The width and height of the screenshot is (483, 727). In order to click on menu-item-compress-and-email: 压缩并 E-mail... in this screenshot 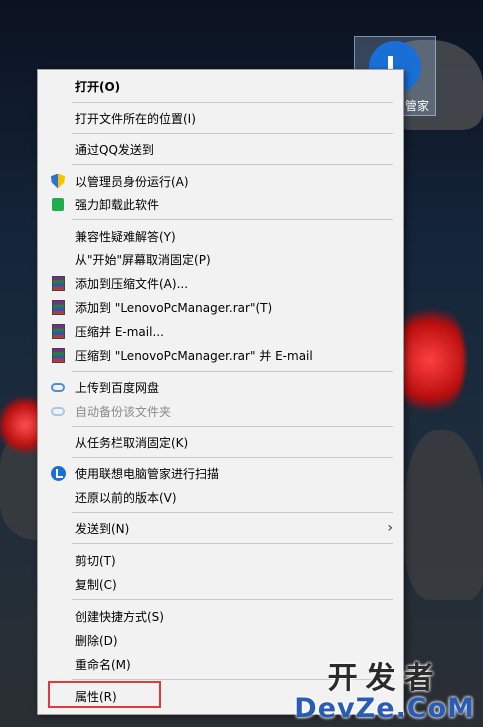, I will do `click(220, 331)`.